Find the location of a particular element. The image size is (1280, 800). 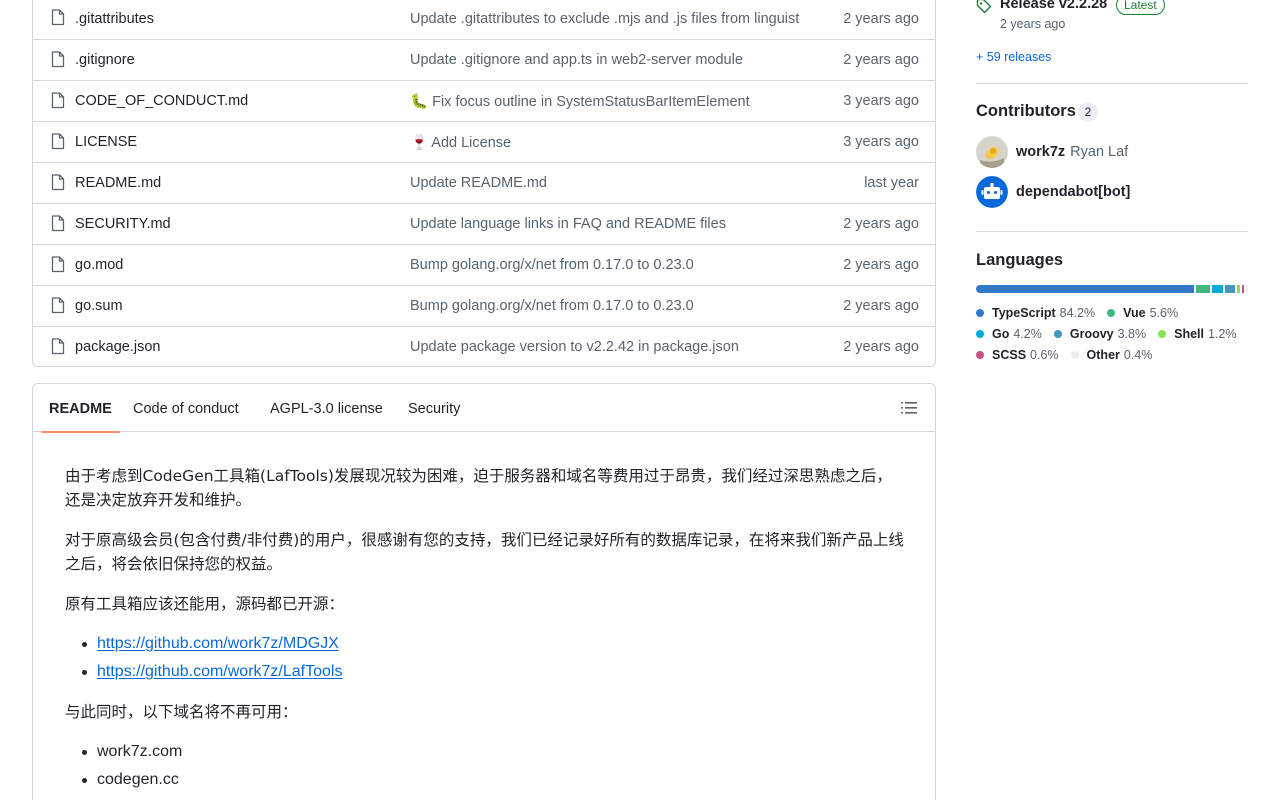

list-item: https://github.com/work7z/MDGJX is located at coordinates (211, 644).